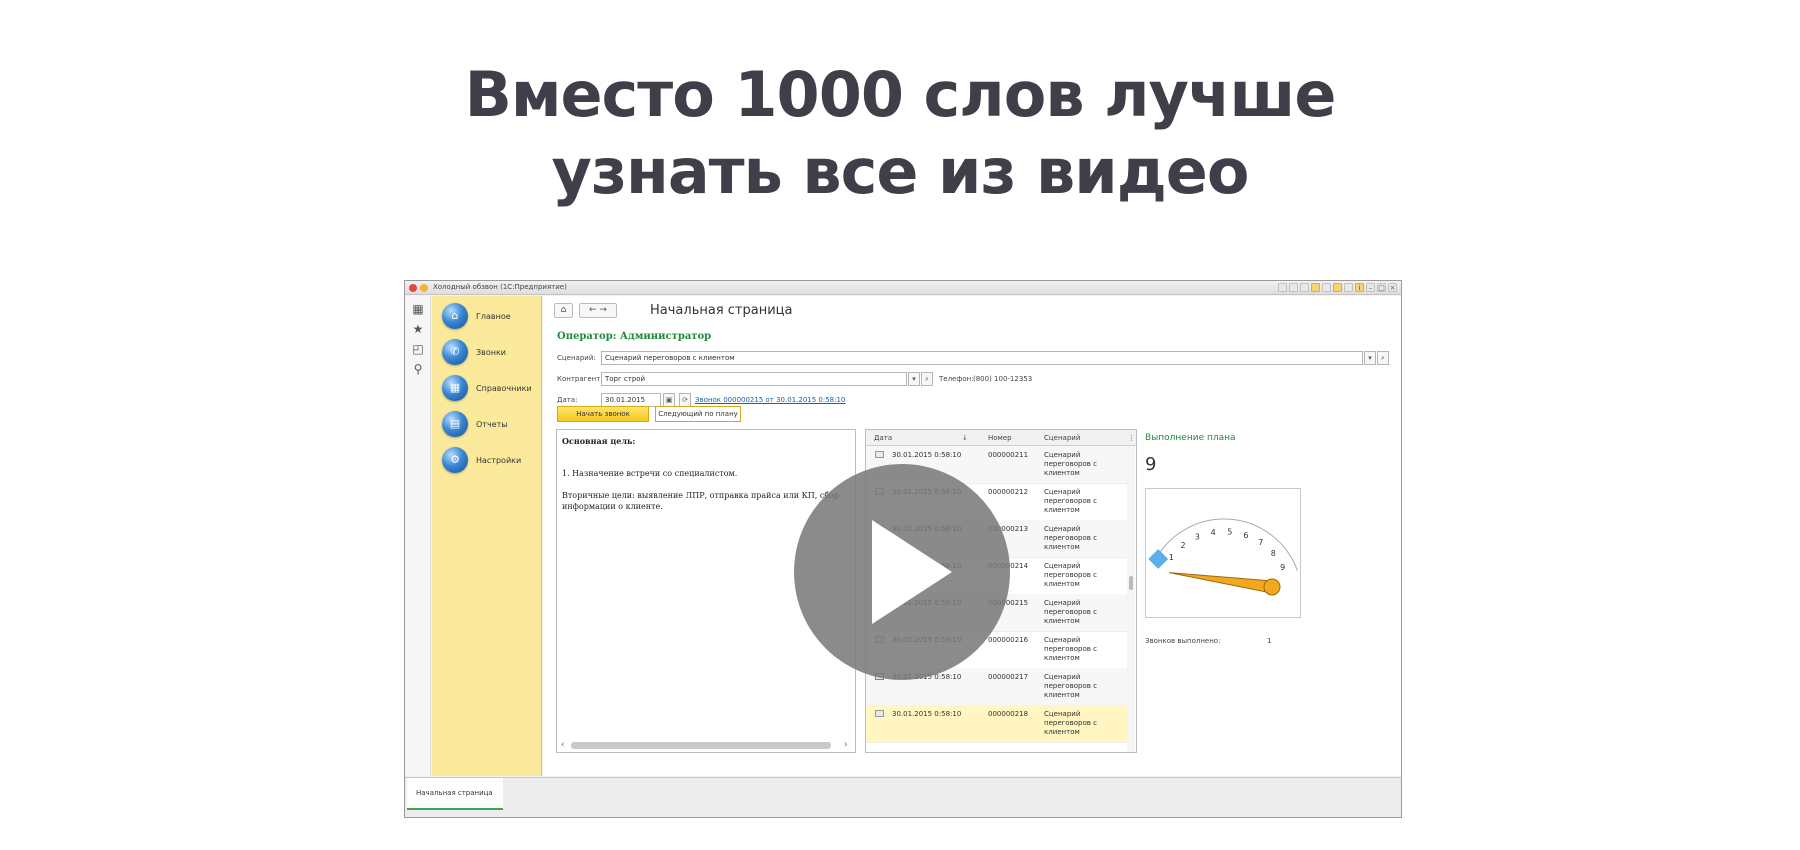 The height and width of the screenshot is (850, 1800). What do you see at coordinates (770, 400) in the screenshot?
I see `call-link: Звонок 000000215 от 30.01.2015 0:58:10` at bounding box center [770, 400].